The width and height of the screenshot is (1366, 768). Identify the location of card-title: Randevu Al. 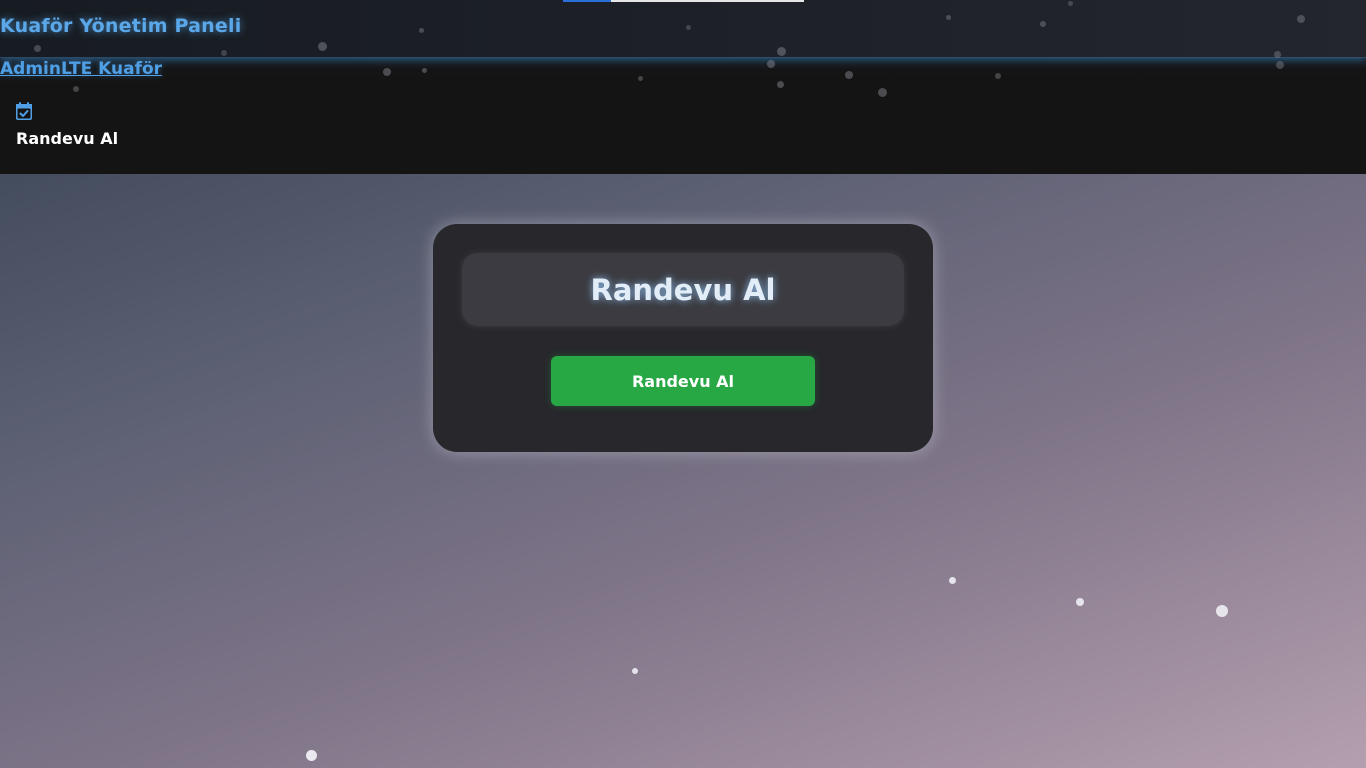
(683, 289).